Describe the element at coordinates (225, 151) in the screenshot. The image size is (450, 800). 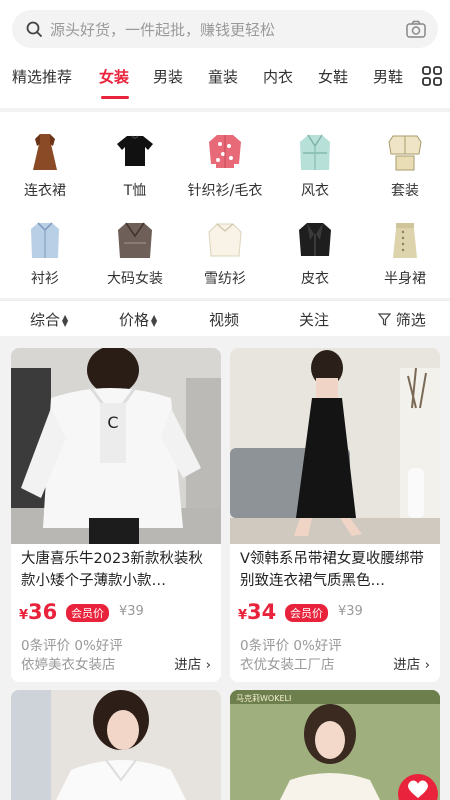
I see `cardigan-thumbnail` at that location.